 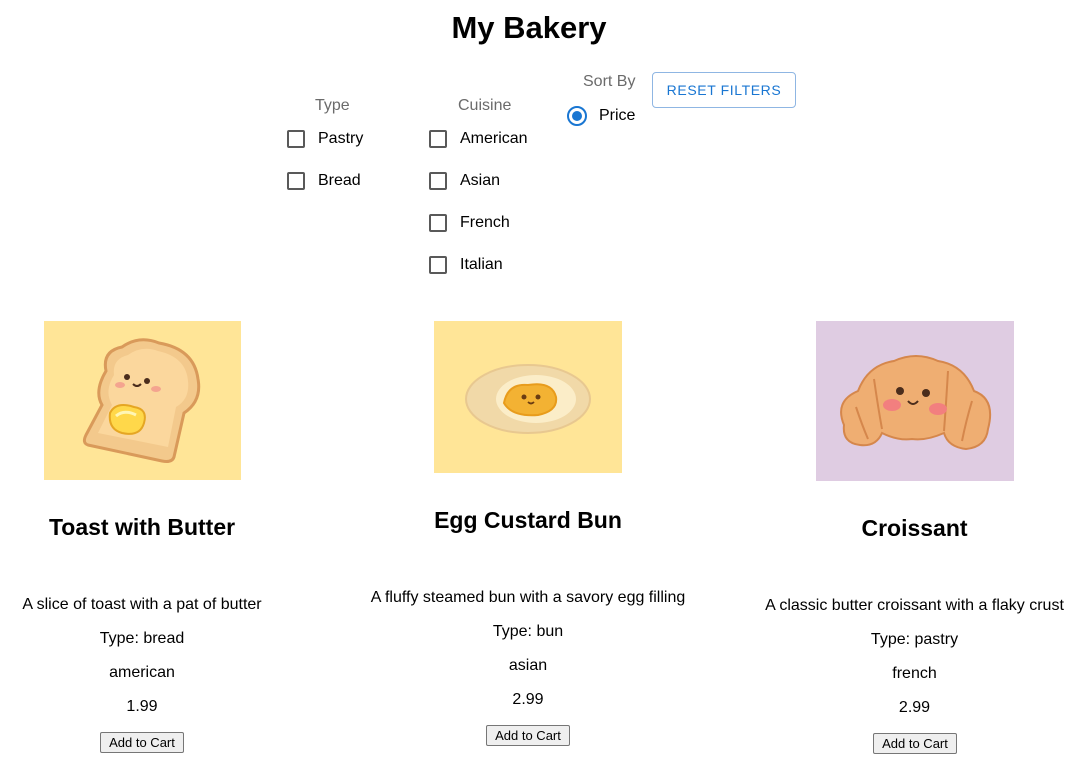 I want to click on product-type: Type: bread, so click(x=142, y=638).